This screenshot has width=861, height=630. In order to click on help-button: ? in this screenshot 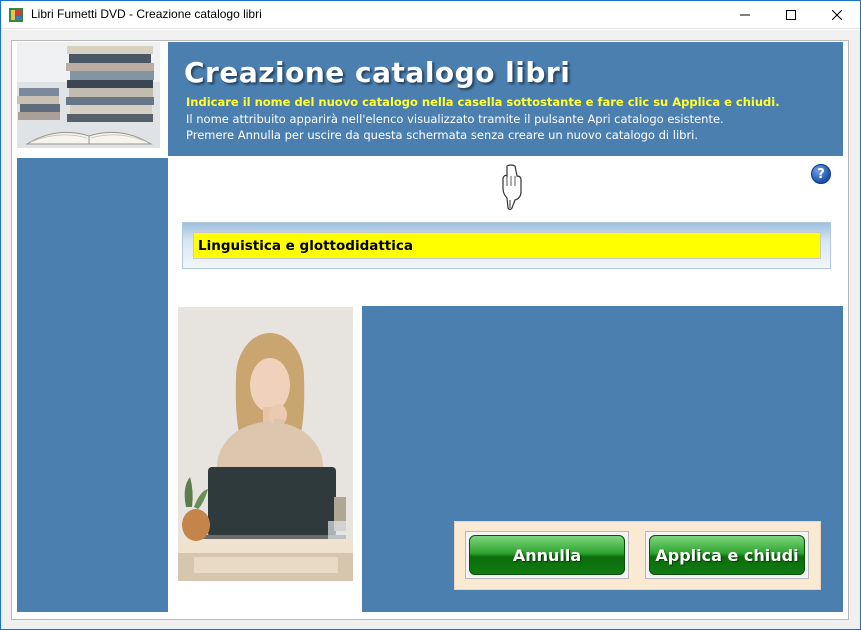, I will do `click(821, 174)`.